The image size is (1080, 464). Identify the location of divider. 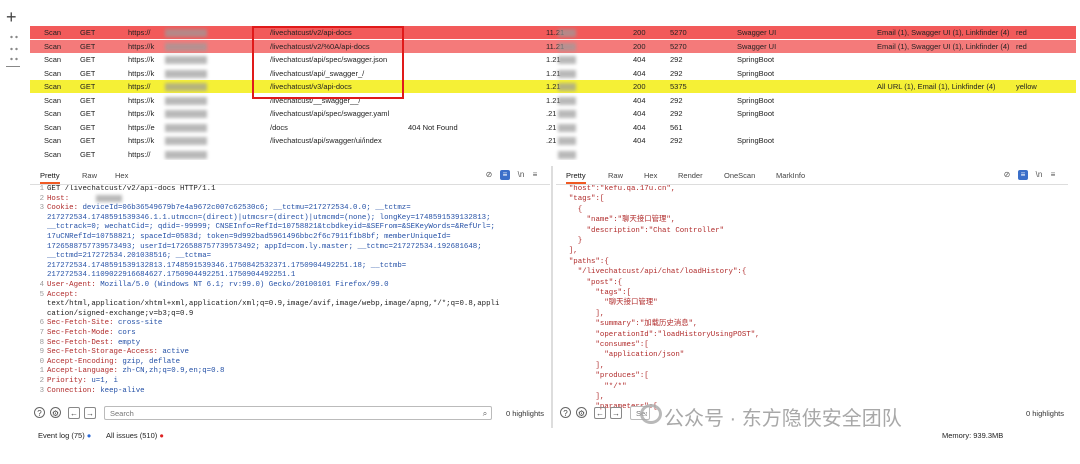
(13, 66).